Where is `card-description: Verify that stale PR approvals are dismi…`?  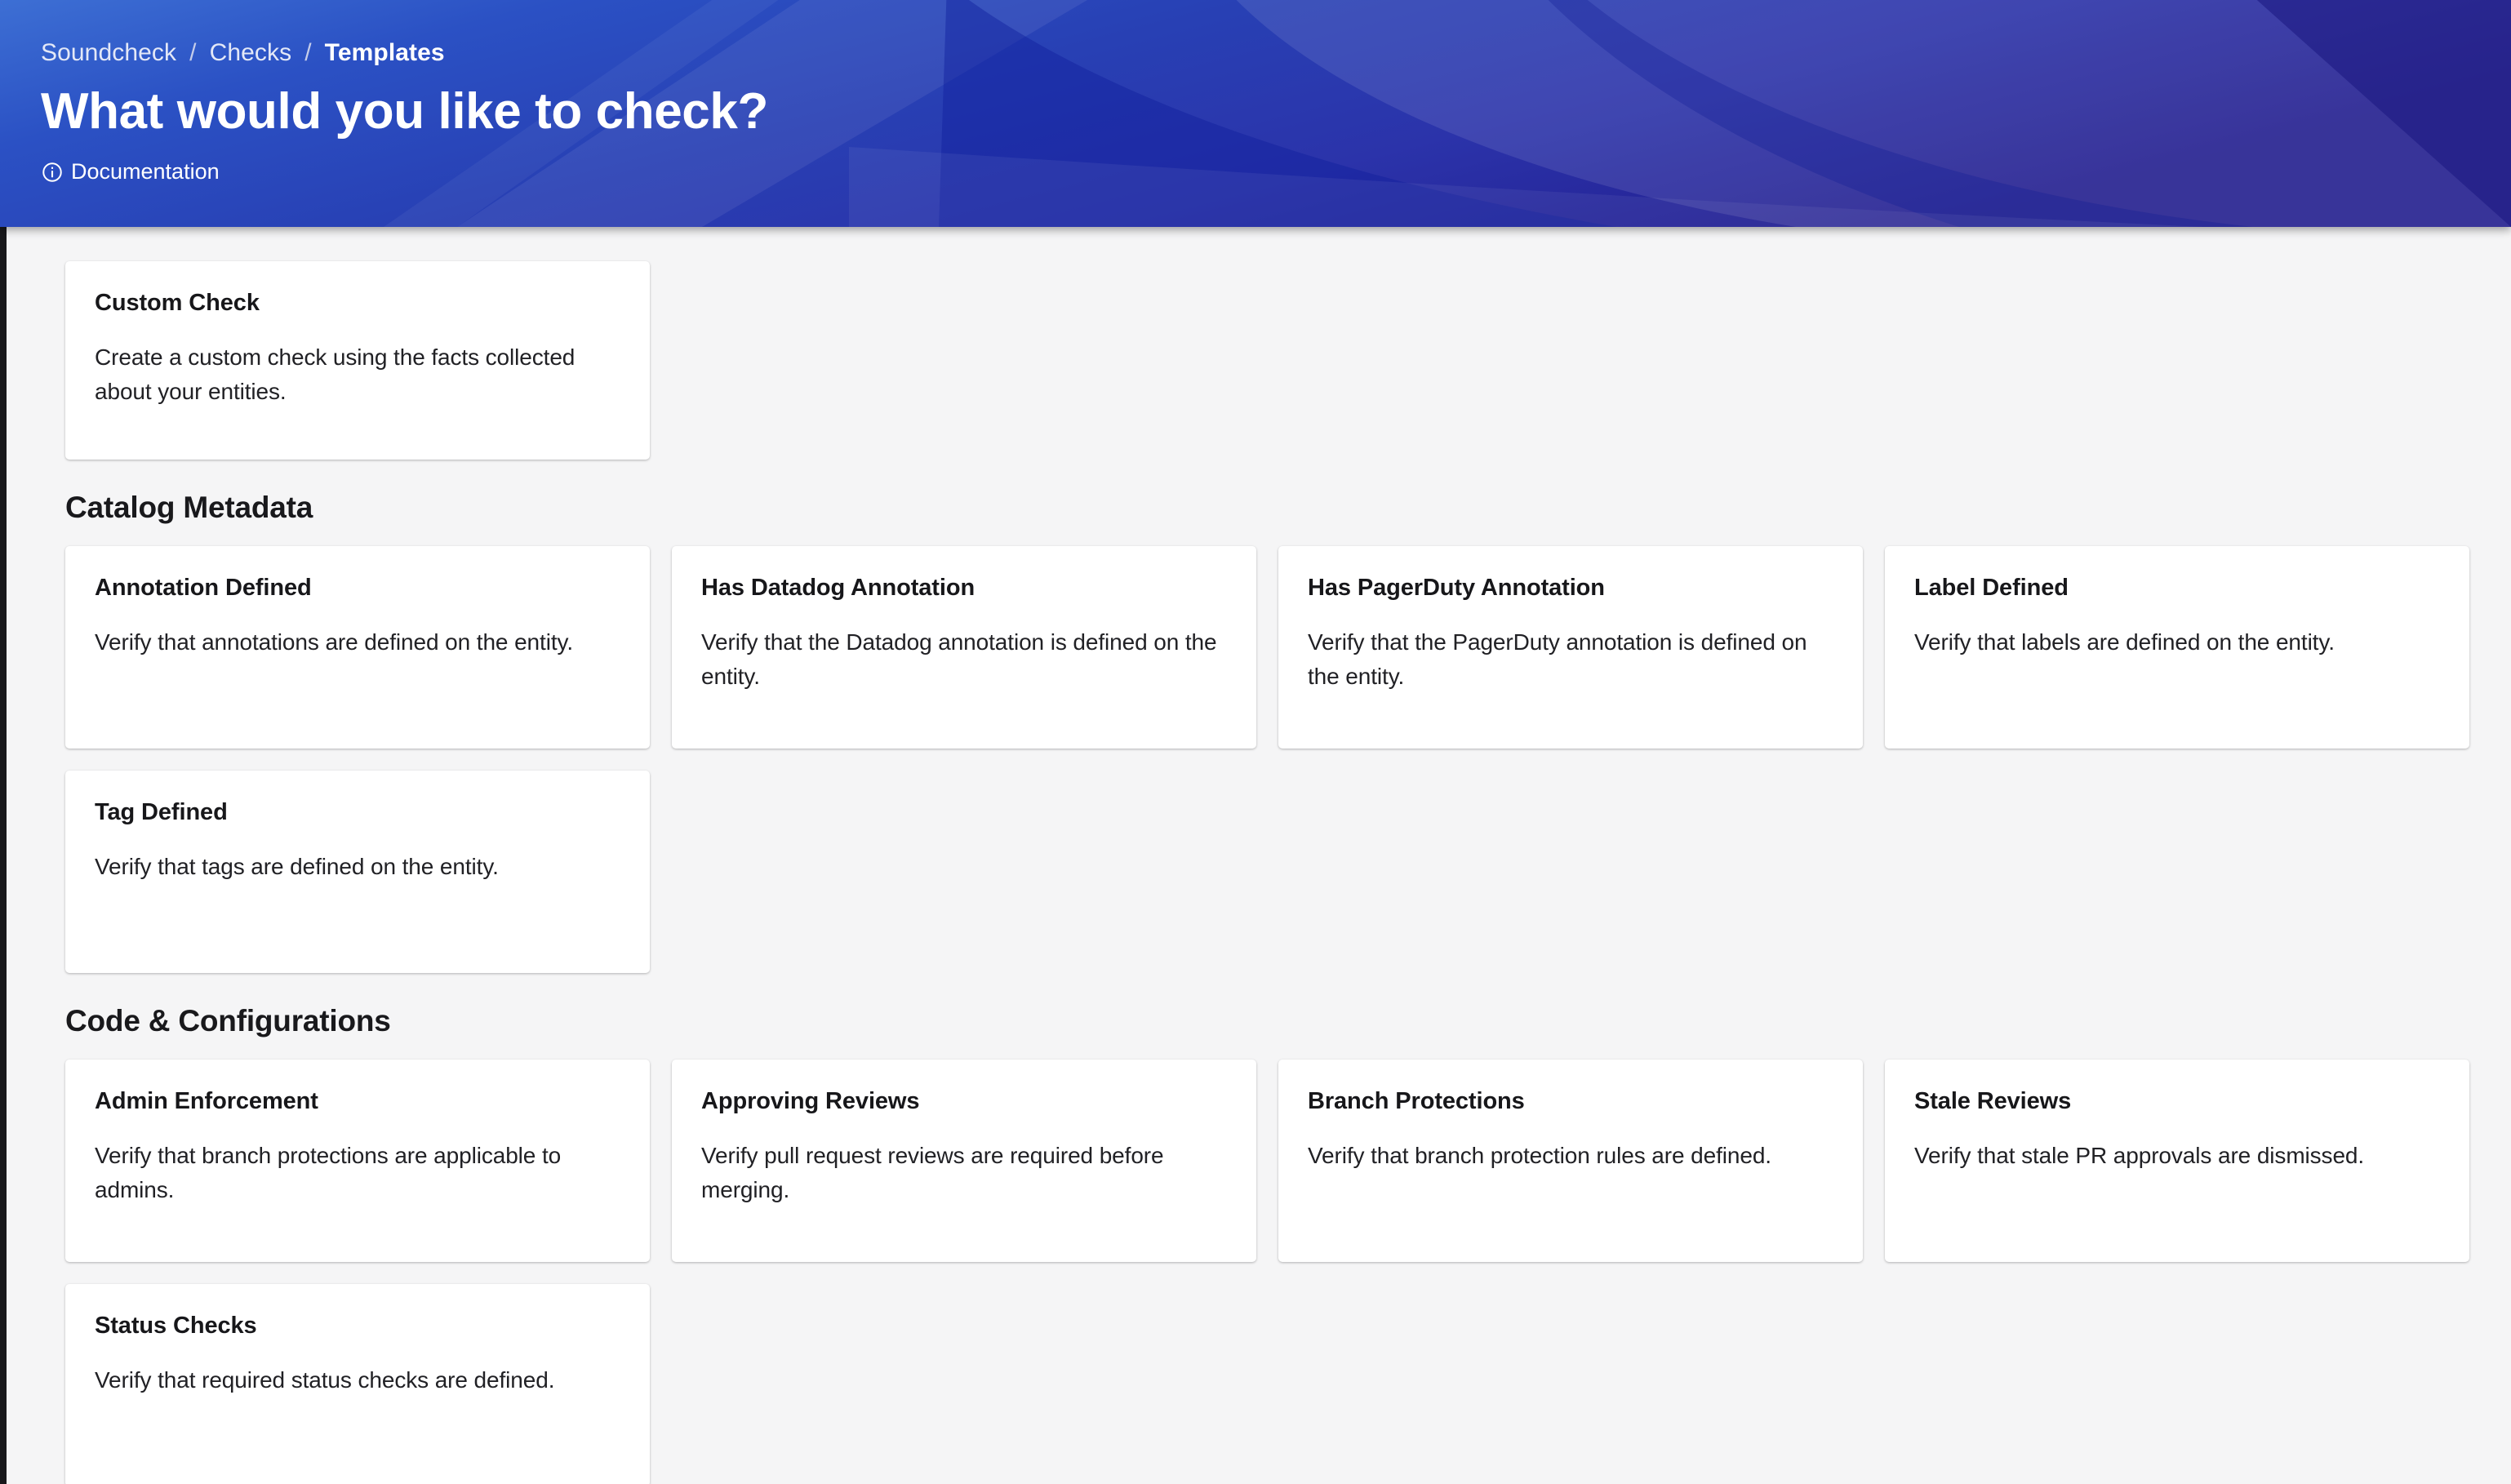
card-description: Verify that stale PR approvals are dismi… is located at coordinates (2139, 1155).